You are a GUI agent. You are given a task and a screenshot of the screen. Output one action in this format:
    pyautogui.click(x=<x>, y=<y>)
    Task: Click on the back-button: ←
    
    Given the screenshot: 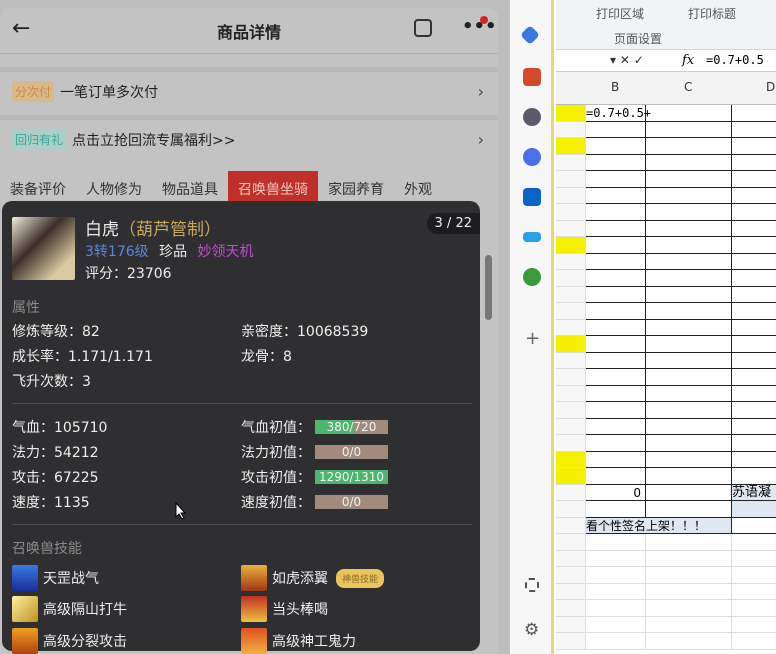 What is the action you would take?
    pyautogui.click(x=21, y=28)
    